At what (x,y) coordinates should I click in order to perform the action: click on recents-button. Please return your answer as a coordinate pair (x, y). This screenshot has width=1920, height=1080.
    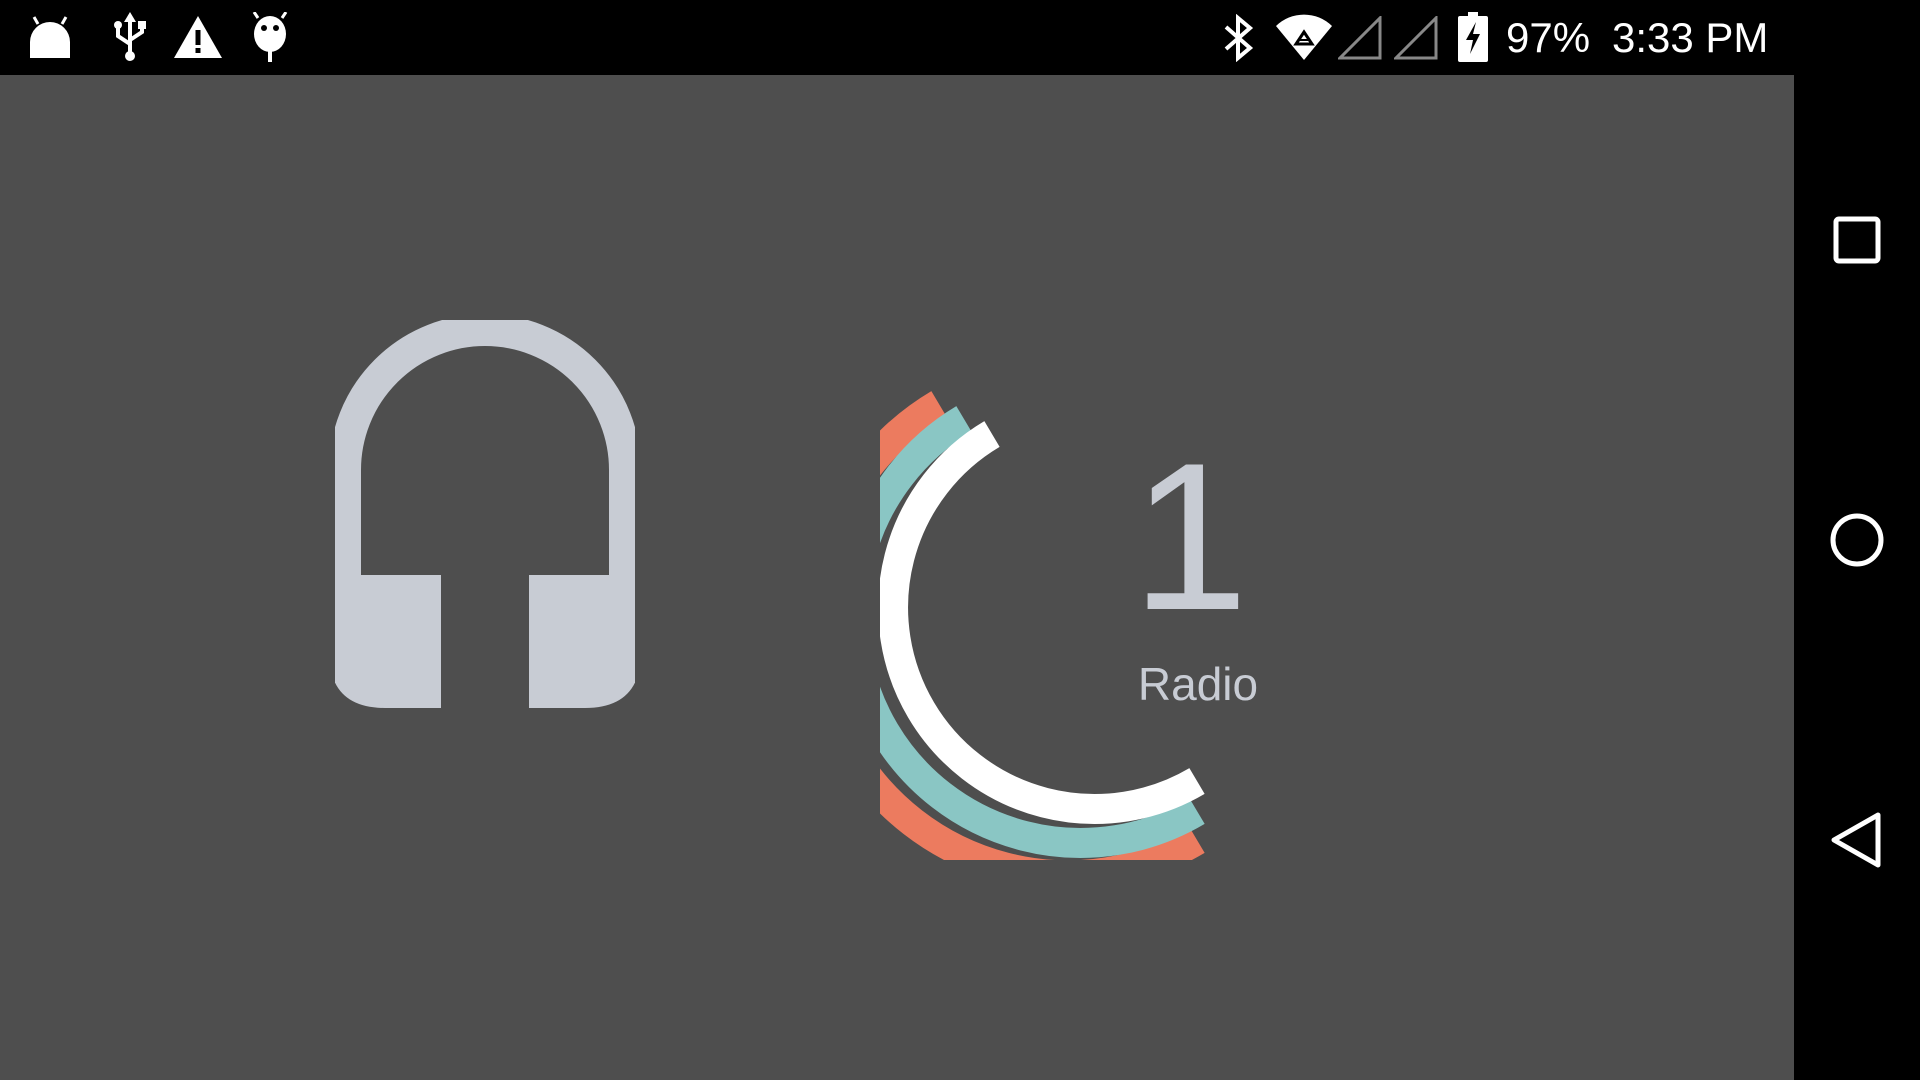
    Looking at the image, I should click on (1857, 241).